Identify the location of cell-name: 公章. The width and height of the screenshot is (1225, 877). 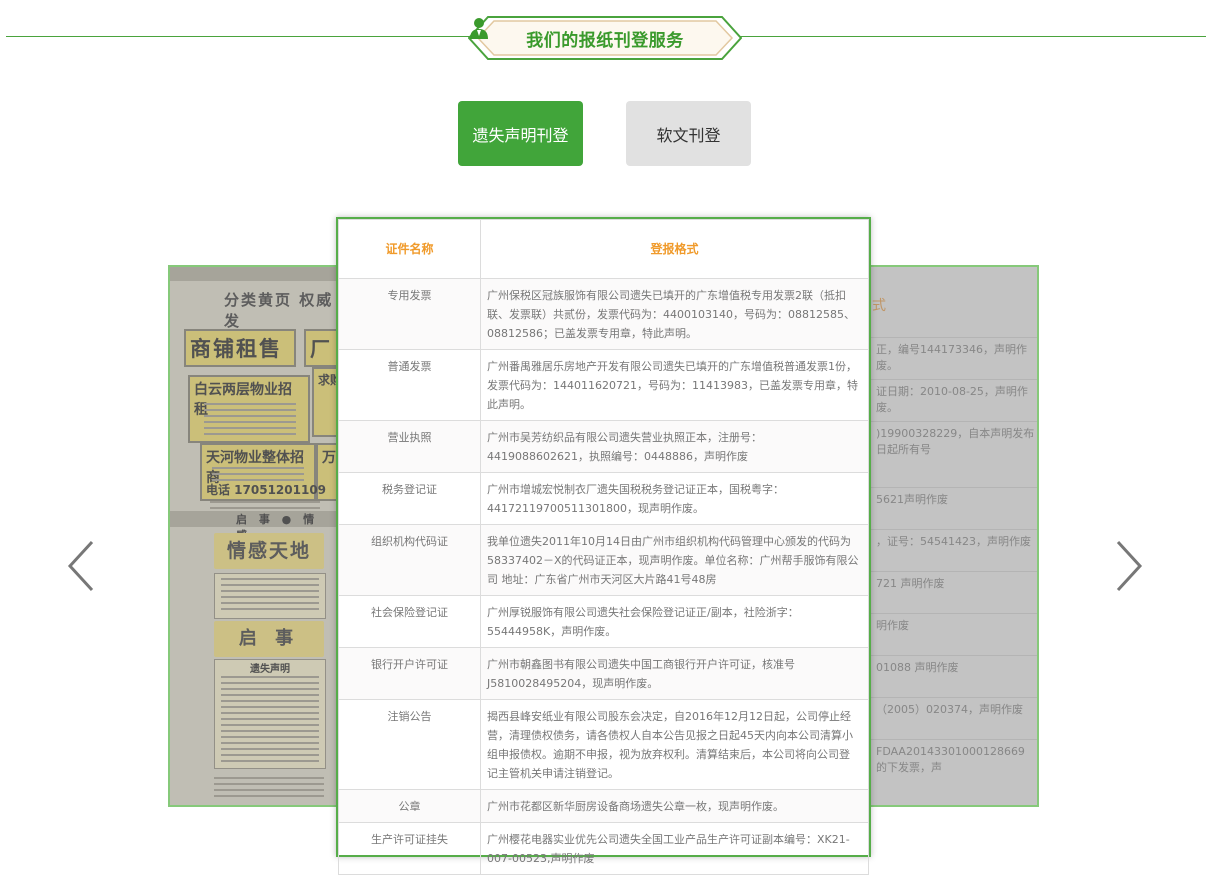
(409, 806).